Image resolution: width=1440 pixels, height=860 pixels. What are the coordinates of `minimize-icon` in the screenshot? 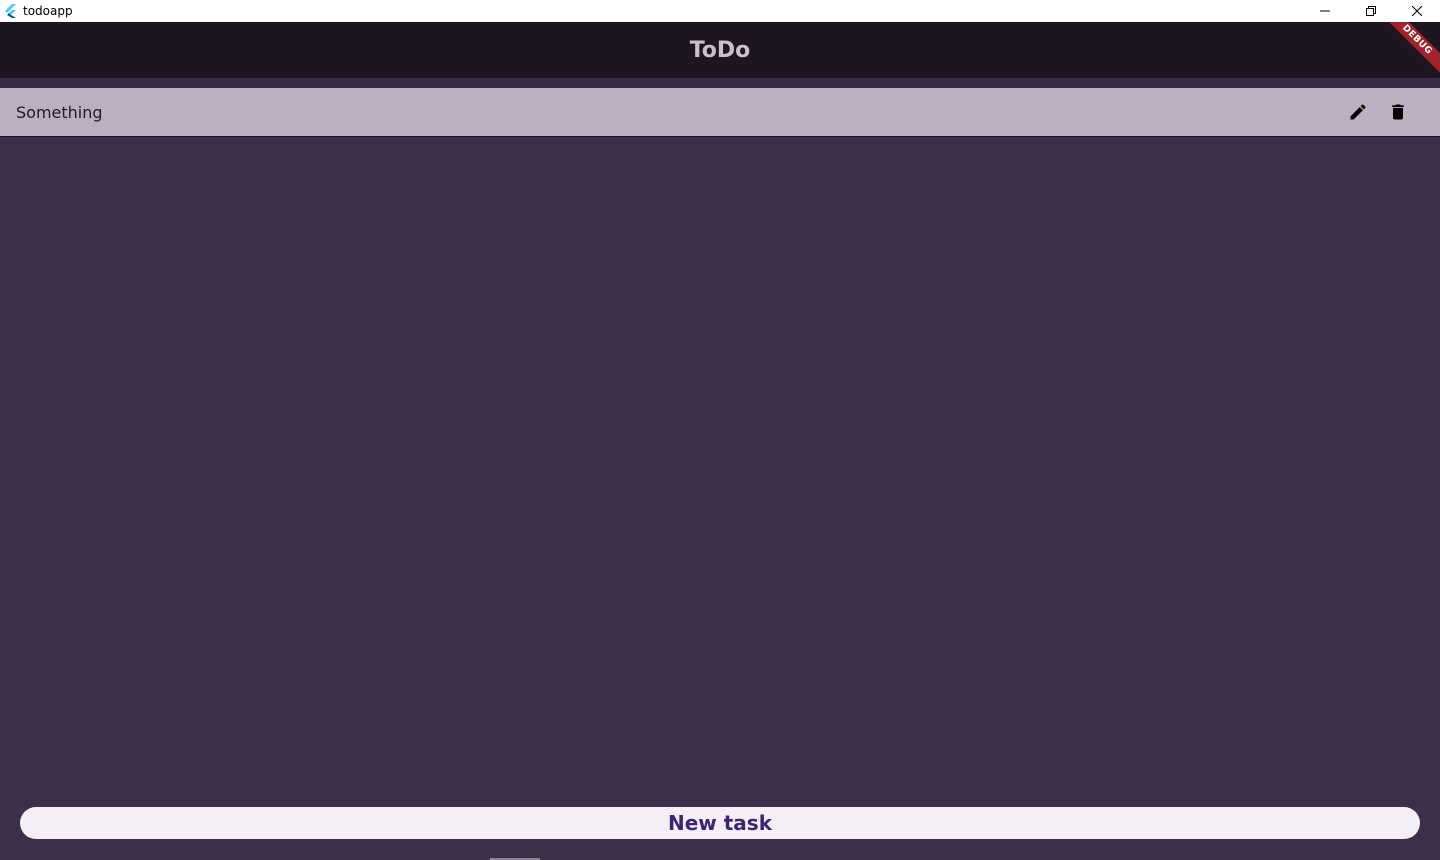 It's located at (1325, 11).